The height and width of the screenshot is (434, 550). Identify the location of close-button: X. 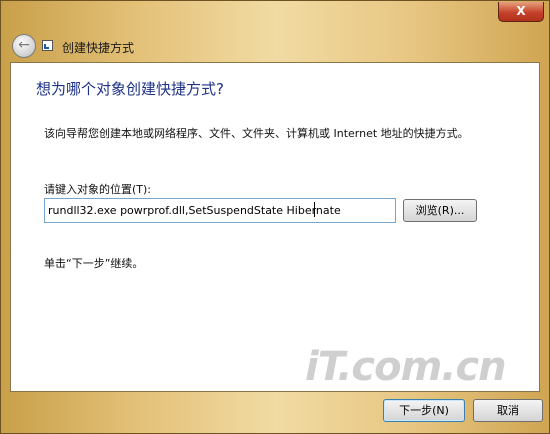
(521, 12).